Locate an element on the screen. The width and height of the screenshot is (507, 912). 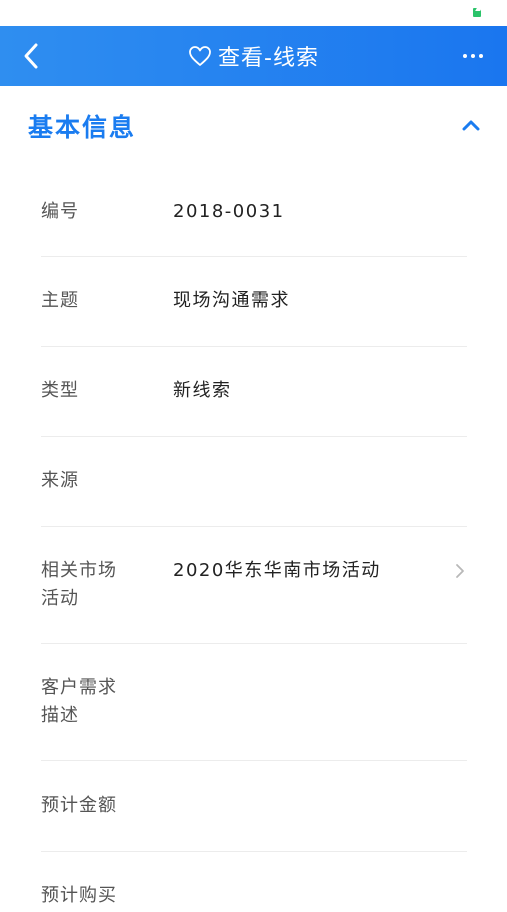
field-row-estimated-purchase: 预计购买 is located at coordinates (254, 882).